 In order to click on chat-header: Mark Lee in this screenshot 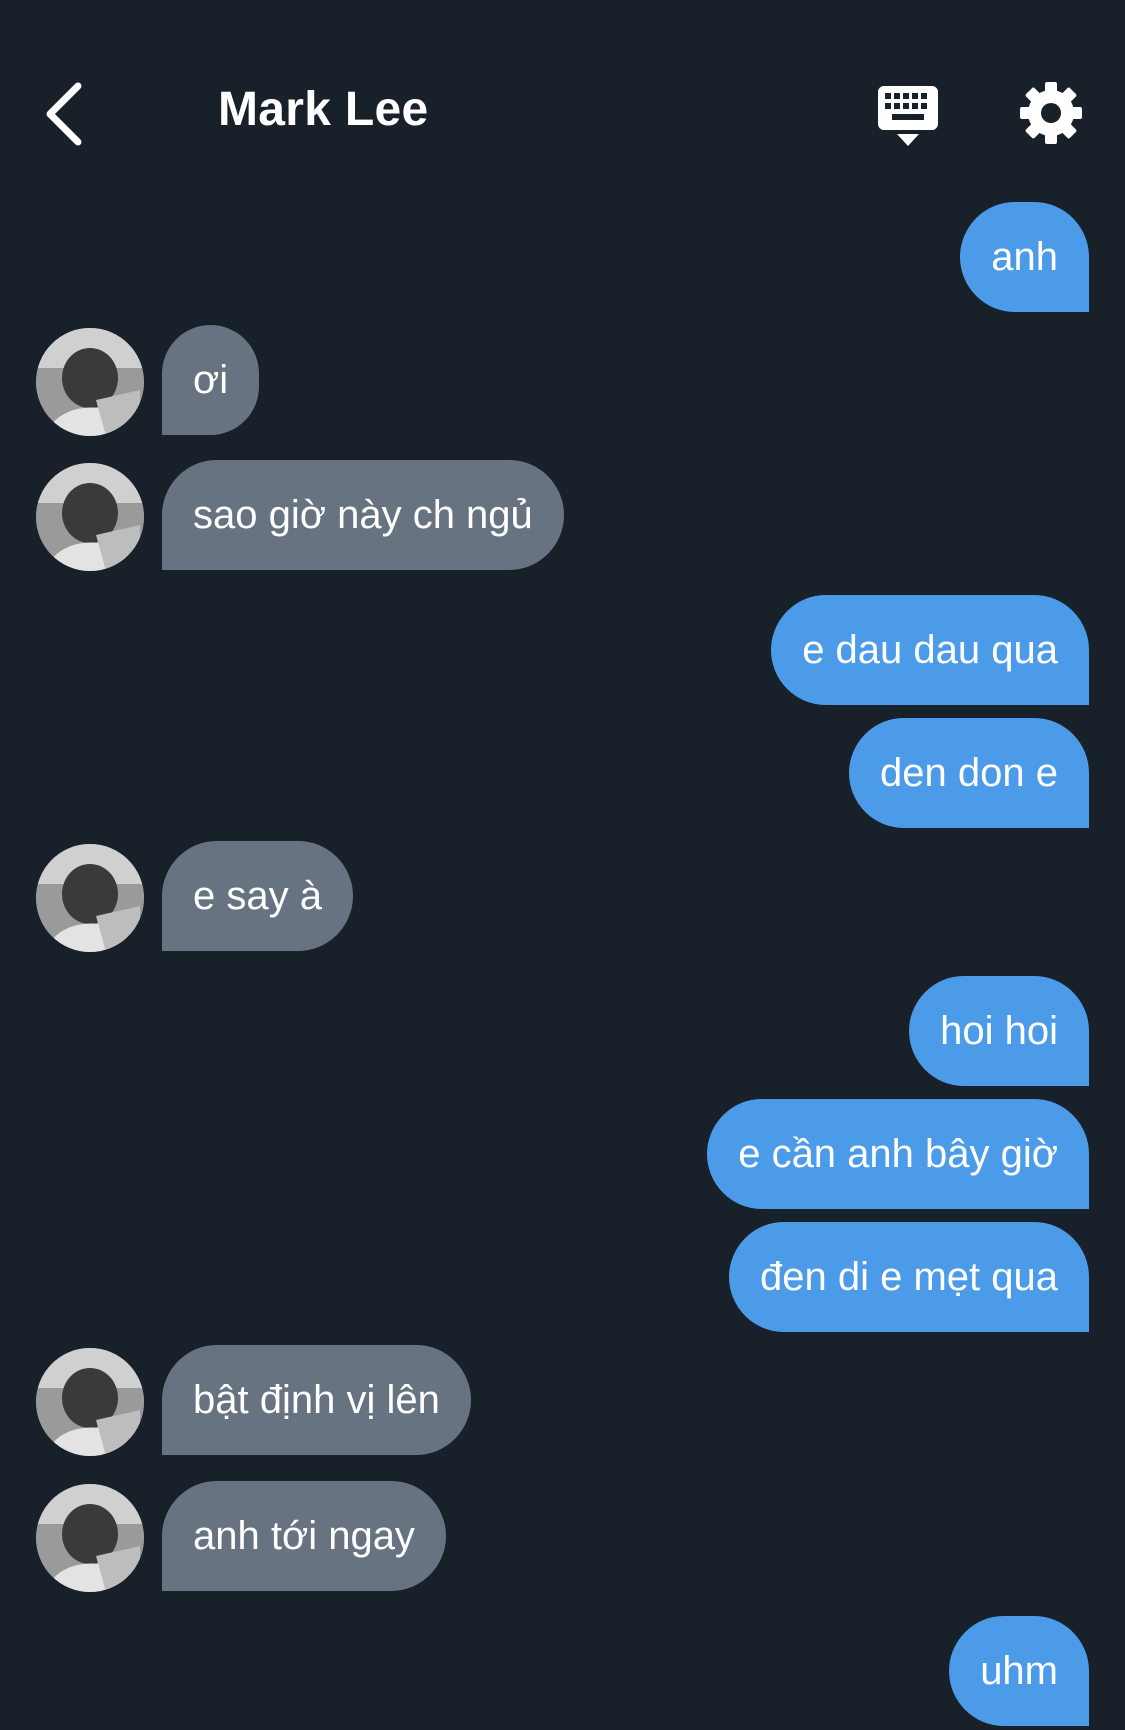, I will do `click(562, 95)`.